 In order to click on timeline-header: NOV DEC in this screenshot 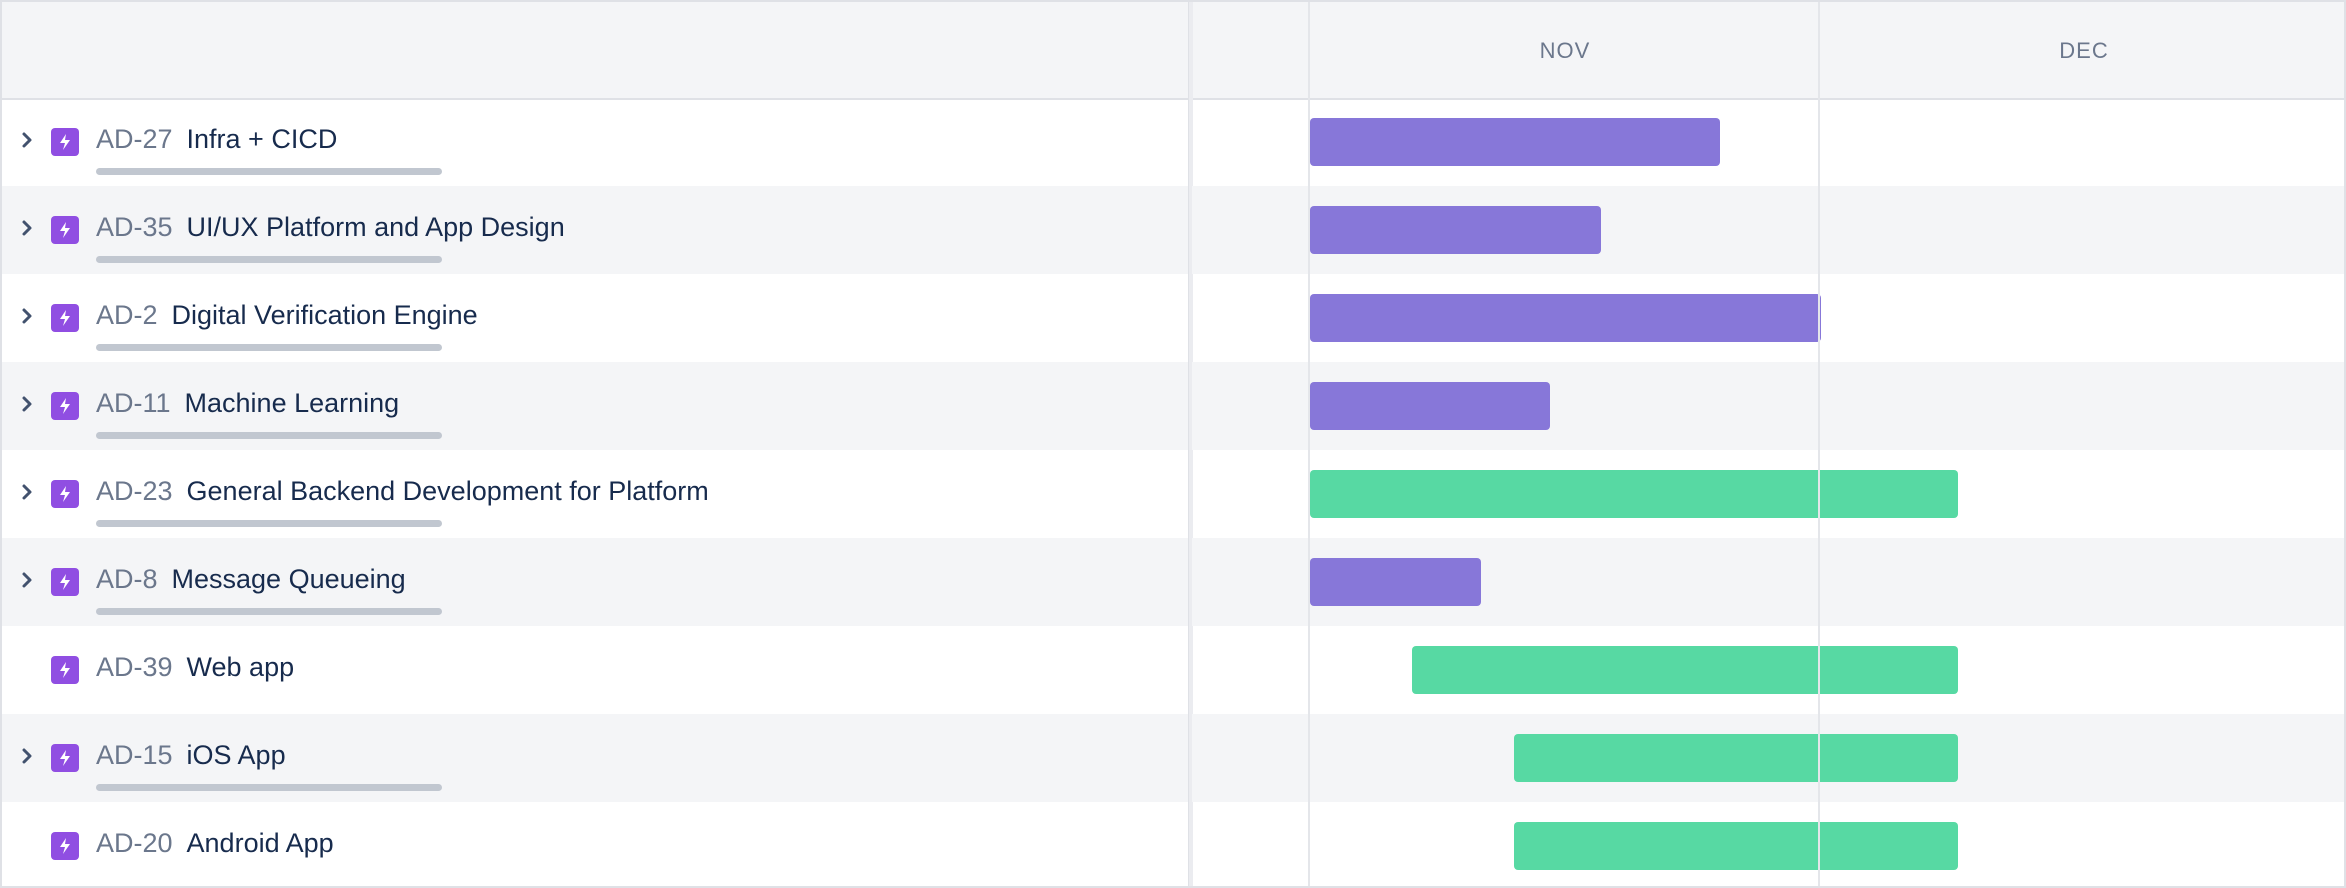, I will do `click(1173, 51)`.